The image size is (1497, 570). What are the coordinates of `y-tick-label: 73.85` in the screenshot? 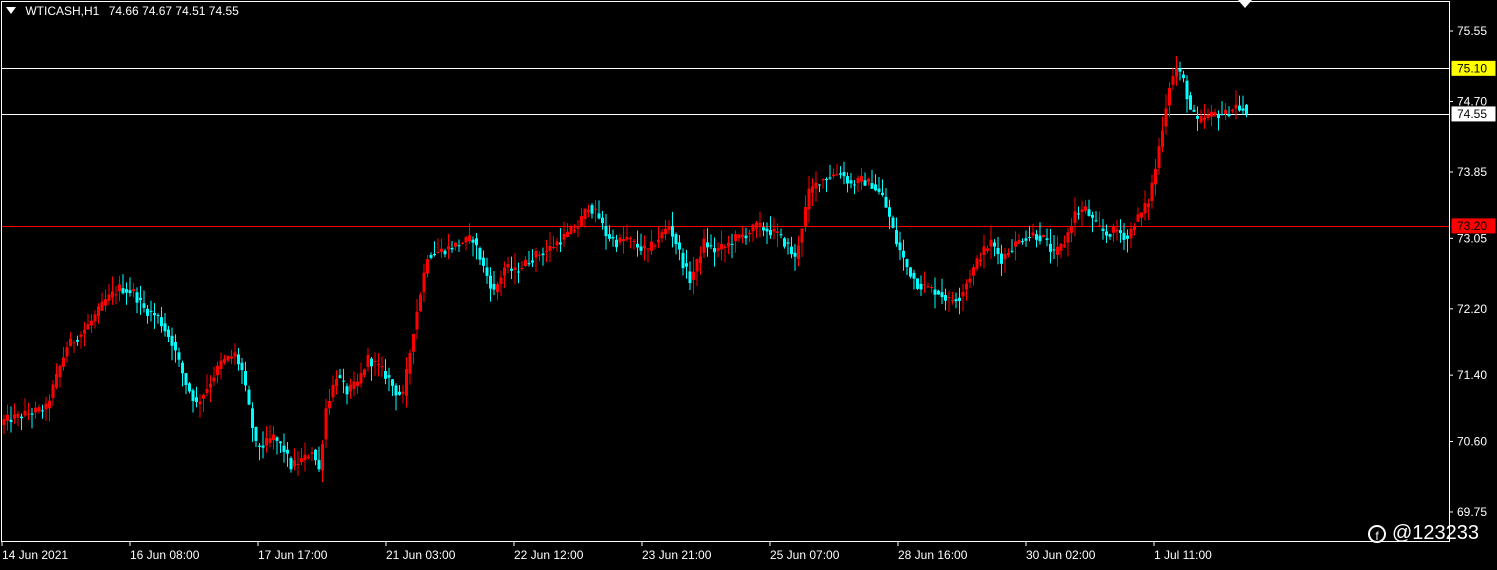 It's located at (1472, 172).